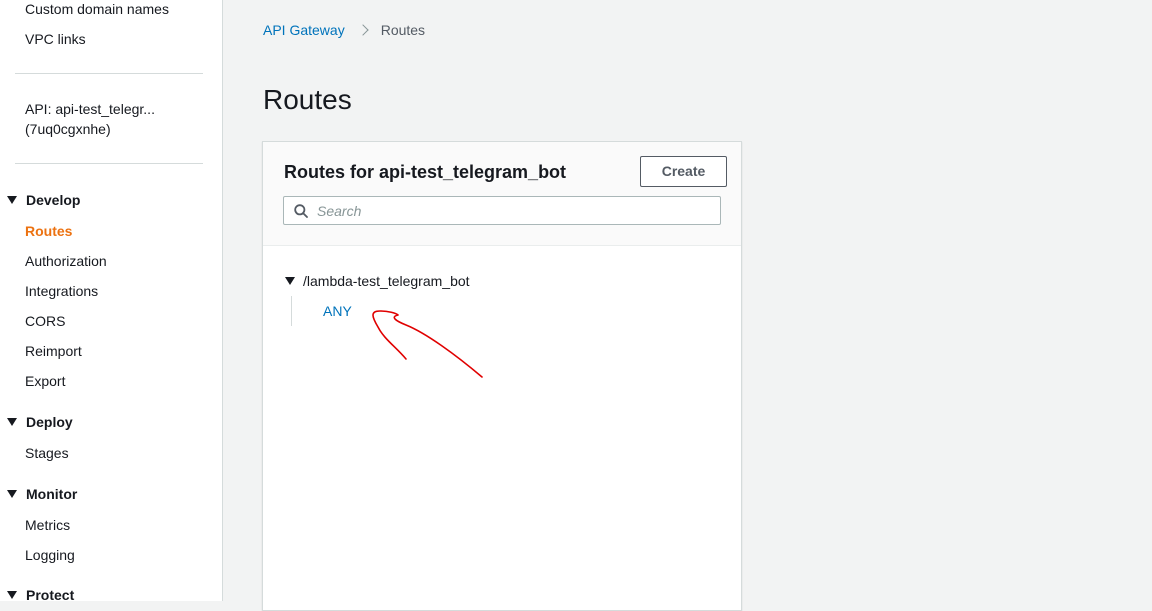 Image resolution: width=1152 pixels, height=611 pixels. What do you see at coordinates (307, 99) in the screenshot?
I see `page-title: Routes` at bounding box center [307, 99].